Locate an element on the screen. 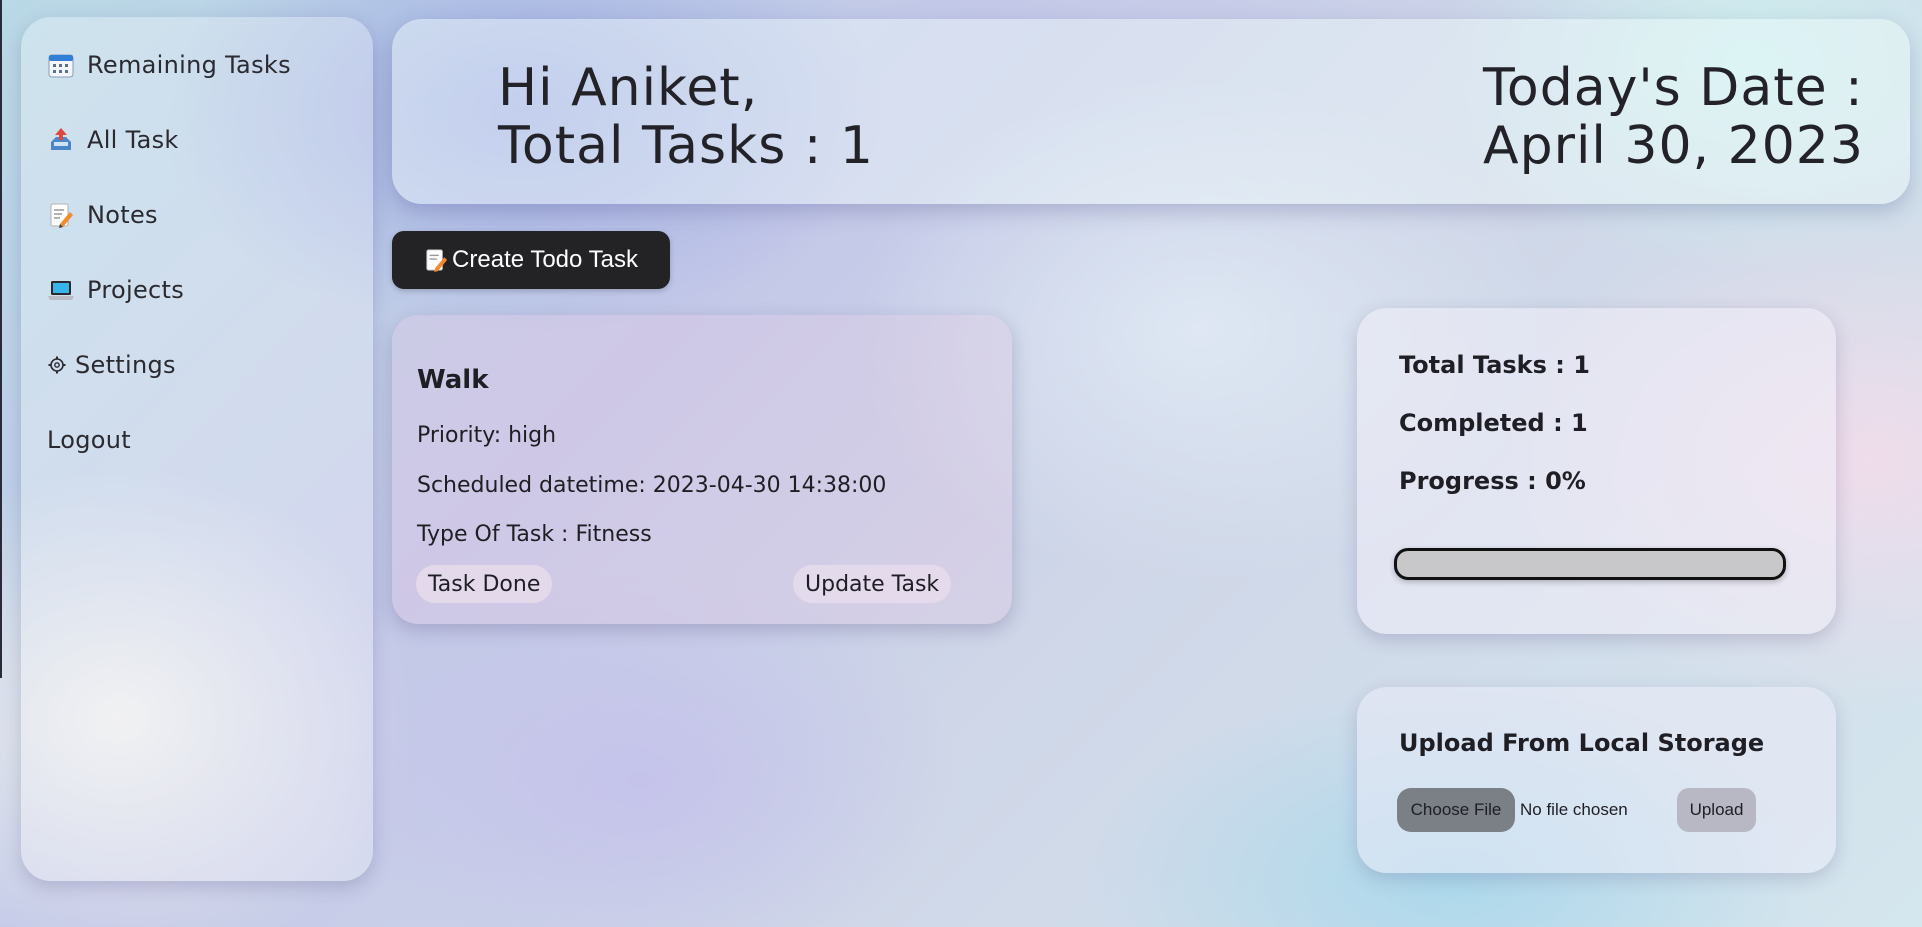 This screenshot has width=1922, height=927. file-status: No file chosen is located at coordinates (1574, 809).